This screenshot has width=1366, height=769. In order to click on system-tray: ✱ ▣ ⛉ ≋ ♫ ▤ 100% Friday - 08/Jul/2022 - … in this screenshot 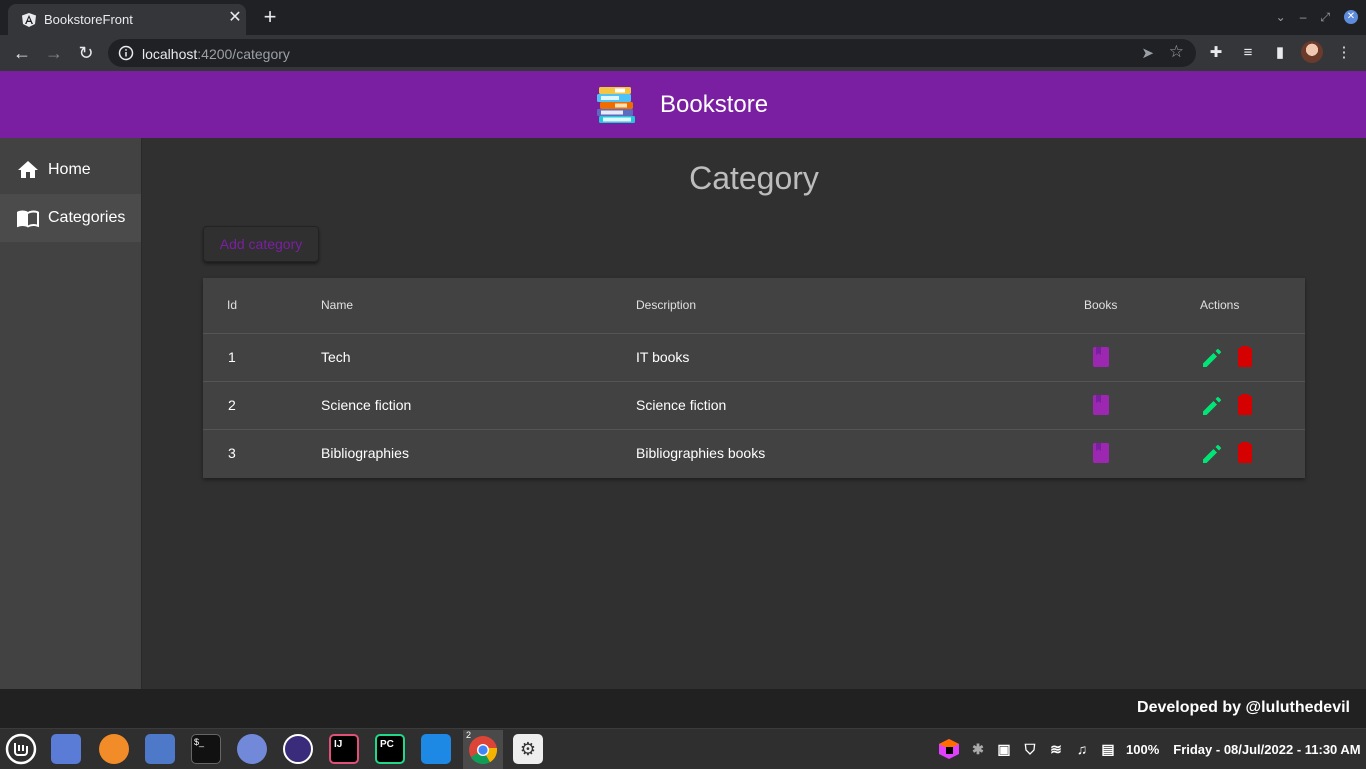, I will do `click(1149, 749)`.